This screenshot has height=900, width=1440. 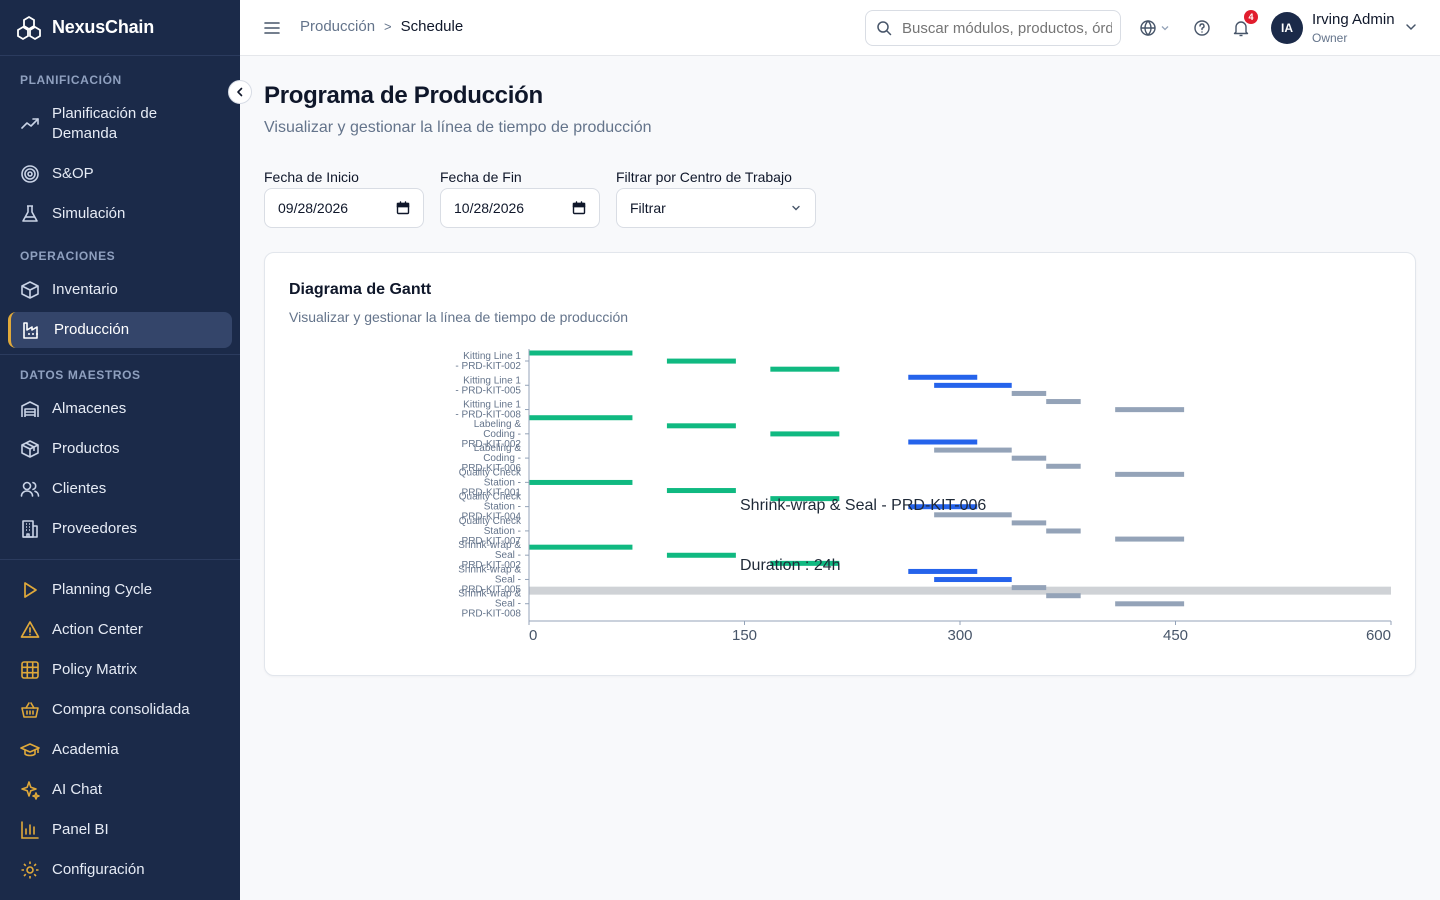 I want to click on sidebar-item-planning-cycle: Planning Cycle, so click(x=120, y=590).